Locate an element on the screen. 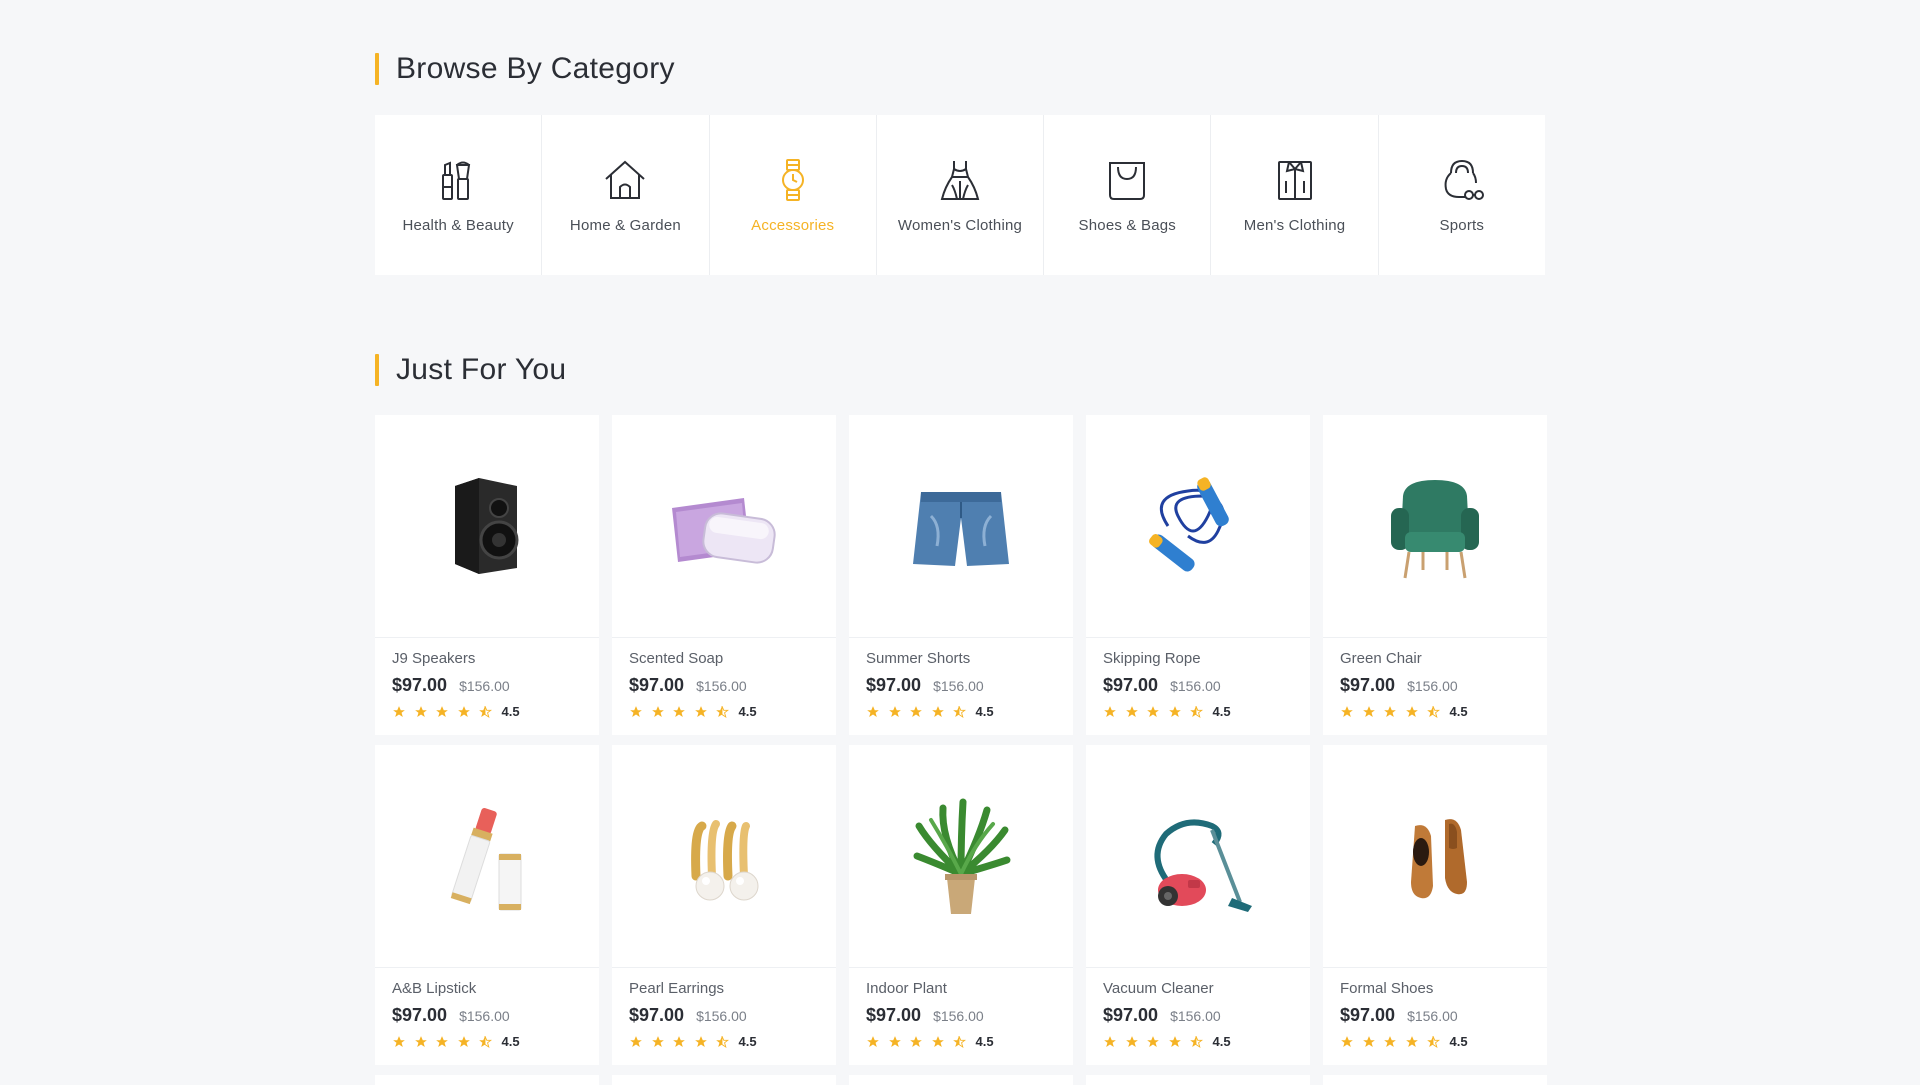  product-name: J9 Speakers is located at coordinates (487, 660).